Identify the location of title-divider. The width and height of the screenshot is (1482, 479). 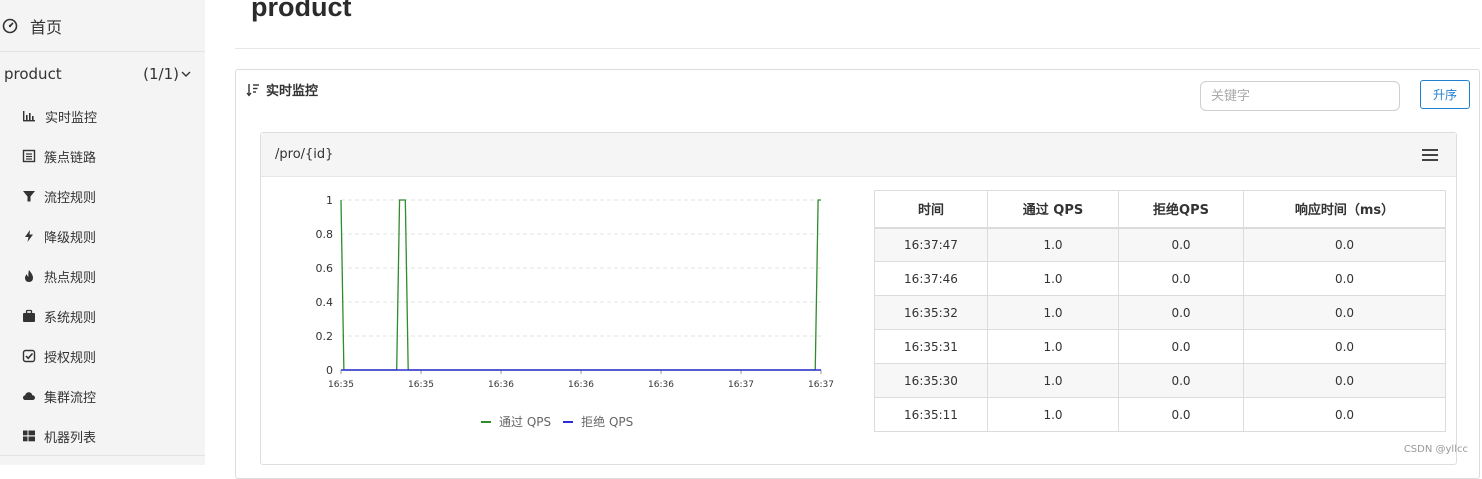
(857, 48).